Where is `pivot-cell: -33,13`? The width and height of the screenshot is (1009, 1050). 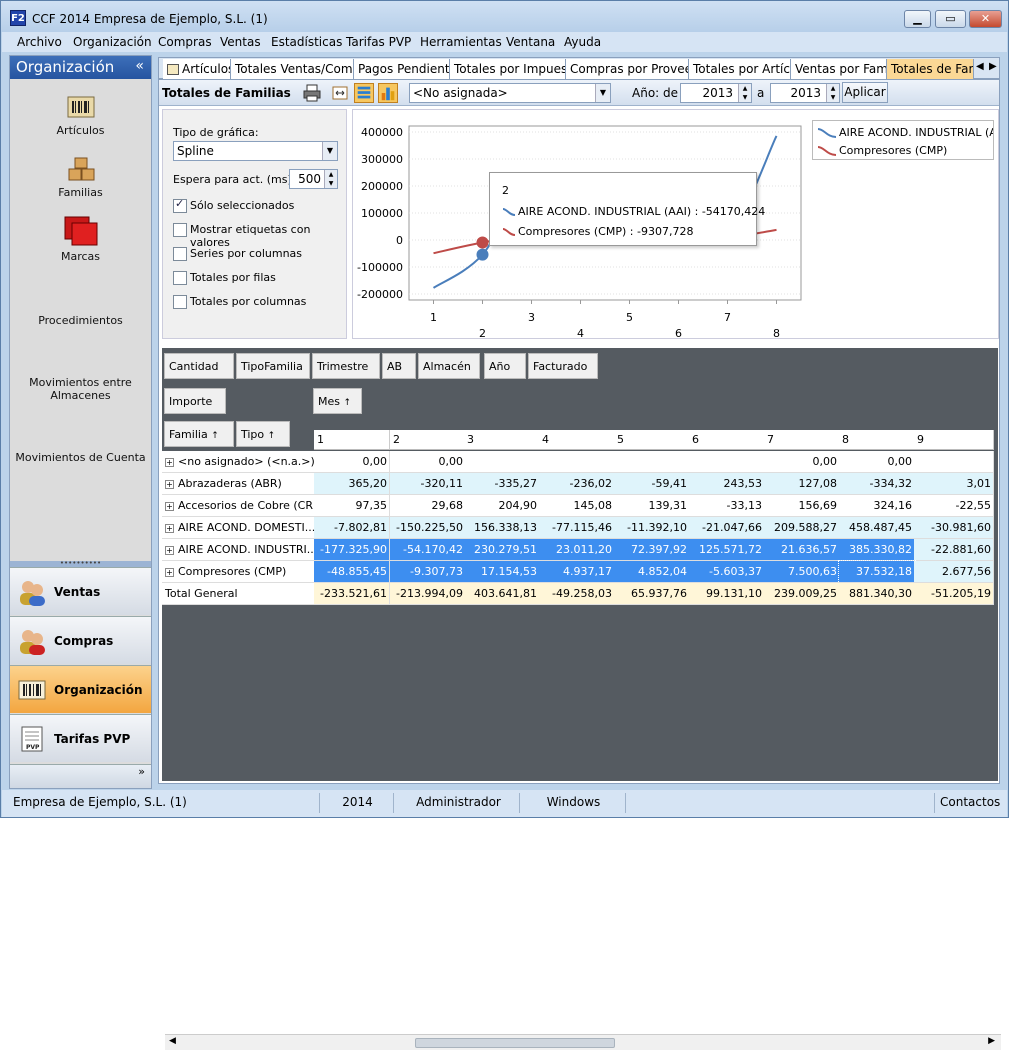 pivot-cell: -33,13 is located at coordinates (727, 506).